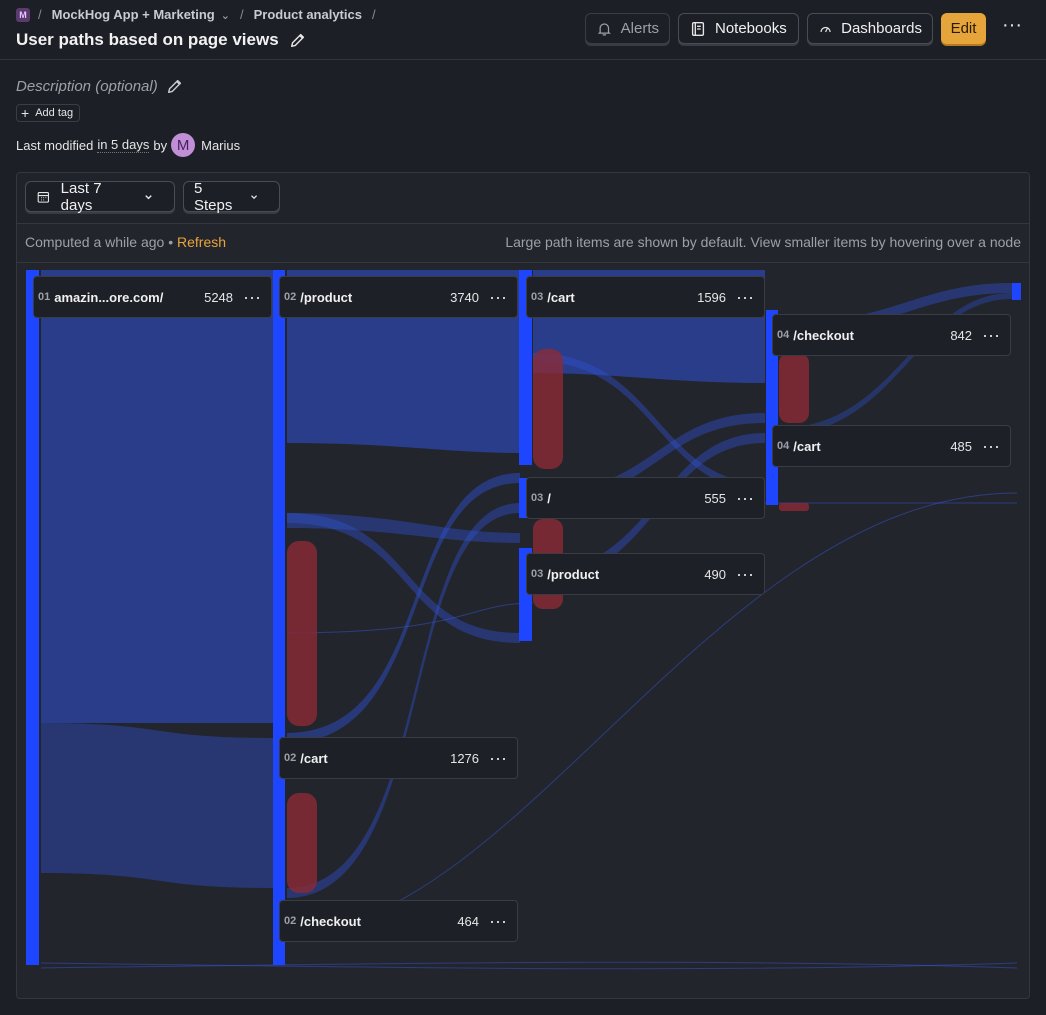 The height and width of the screenshot is (1015, 1046). Describe the element at coordinates (308, 14) in the screenshot. I see `breadcrumb-section: Product analytics` at that location.